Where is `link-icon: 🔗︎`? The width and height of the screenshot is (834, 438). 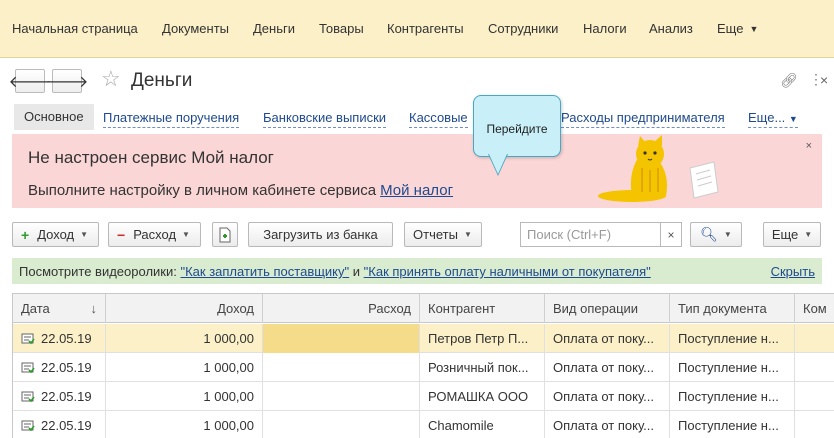 link-icon: 🔗︎ is located at coordinates (789, 80).